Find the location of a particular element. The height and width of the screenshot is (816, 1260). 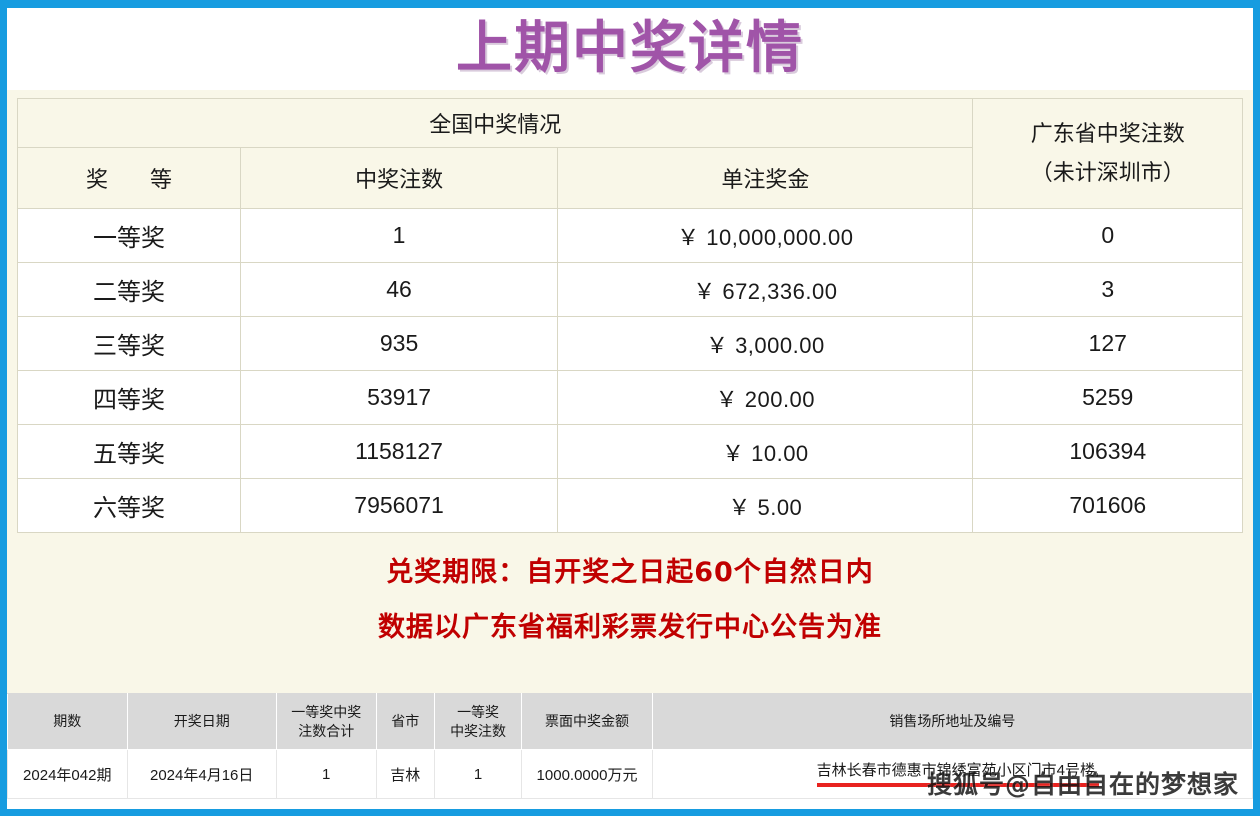

page-title: 上期中奖详情 is located at coordinates (630, 48).